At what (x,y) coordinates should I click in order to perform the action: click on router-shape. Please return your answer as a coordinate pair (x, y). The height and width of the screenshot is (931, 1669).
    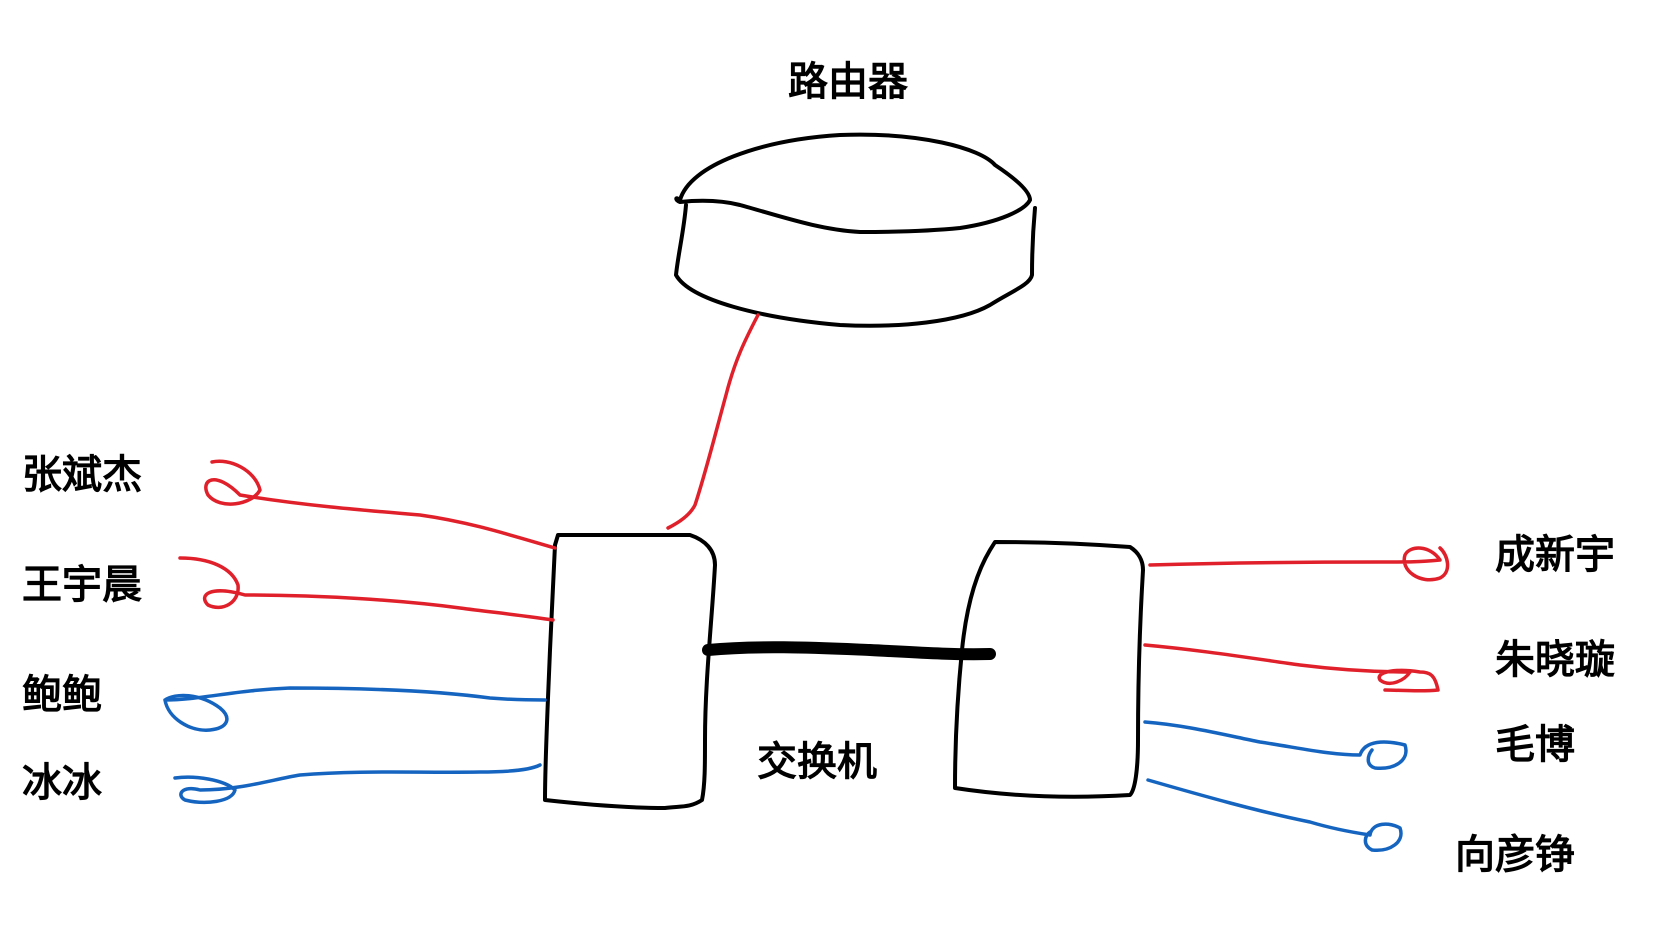
    Looking at the image, I should click on (853, 183).